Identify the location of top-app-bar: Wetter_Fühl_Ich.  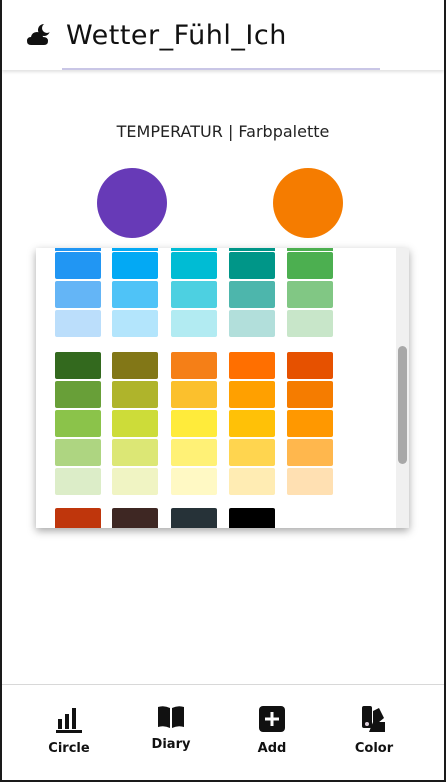
(223, 35).